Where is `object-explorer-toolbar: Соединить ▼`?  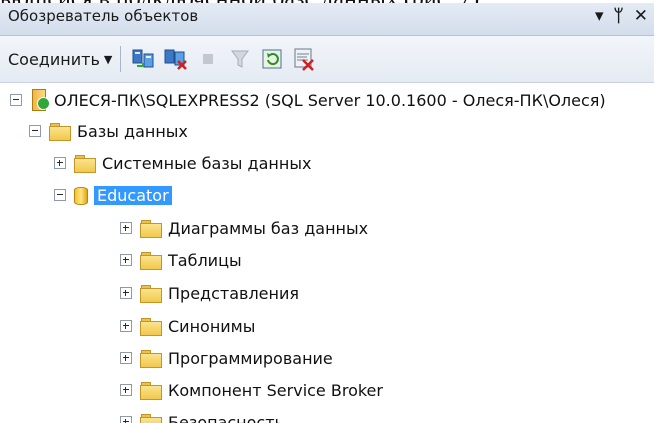 object-explorer-toolbar: Соединить ▼ is located at coordinates (327, 59).